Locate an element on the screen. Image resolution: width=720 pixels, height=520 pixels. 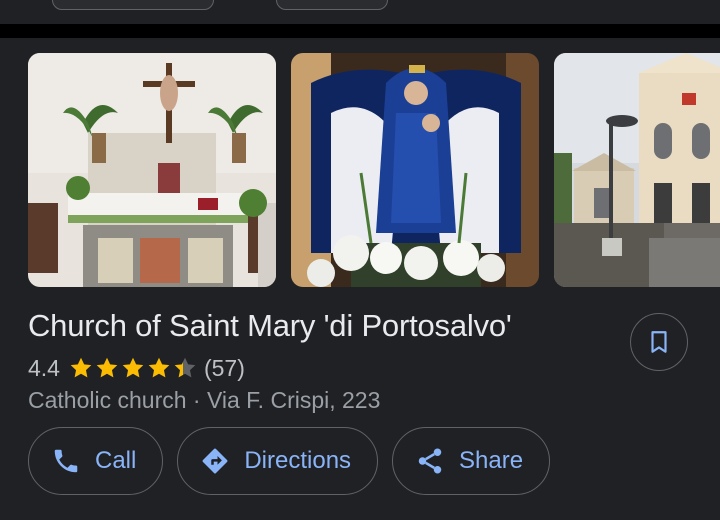
call-button: Call is located at coordinates (96, 461).